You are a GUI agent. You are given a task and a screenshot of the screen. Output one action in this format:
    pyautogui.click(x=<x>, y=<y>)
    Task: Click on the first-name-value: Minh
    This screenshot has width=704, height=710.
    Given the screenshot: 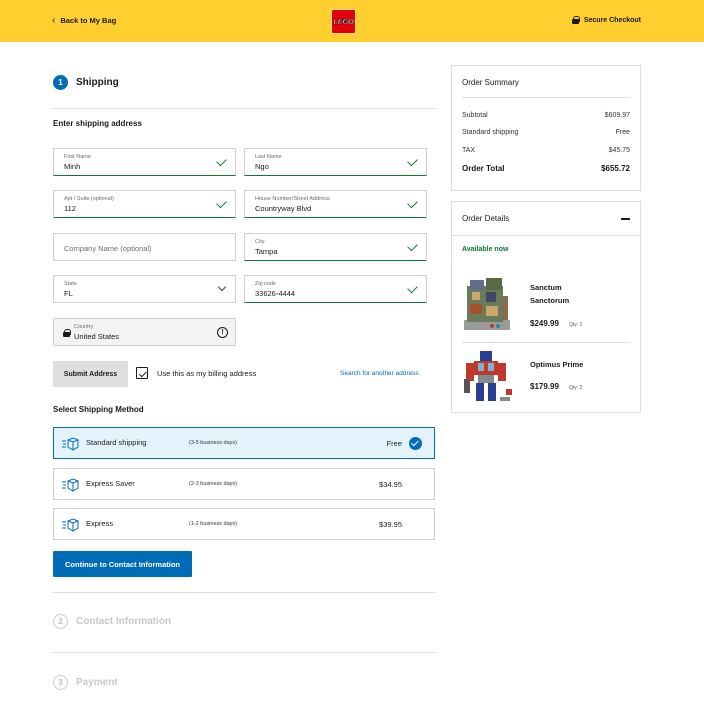 What is the action you would take?
    pyautogui.click(x=72, y=166)
    